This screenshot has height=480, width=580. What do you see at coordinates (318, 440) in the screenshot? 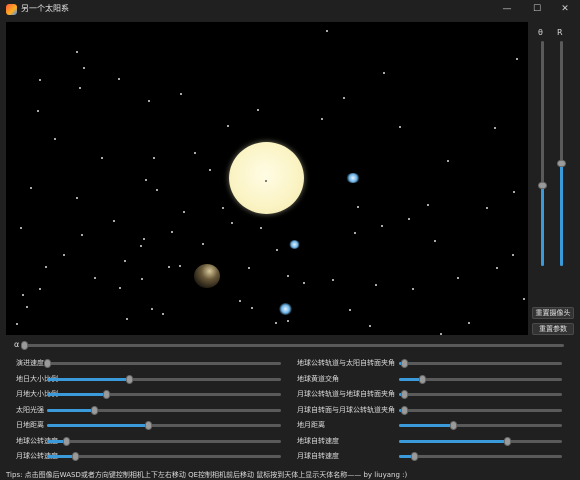
I see `right-slider-label: 地球自转速度` at bounding box center [318, 440].